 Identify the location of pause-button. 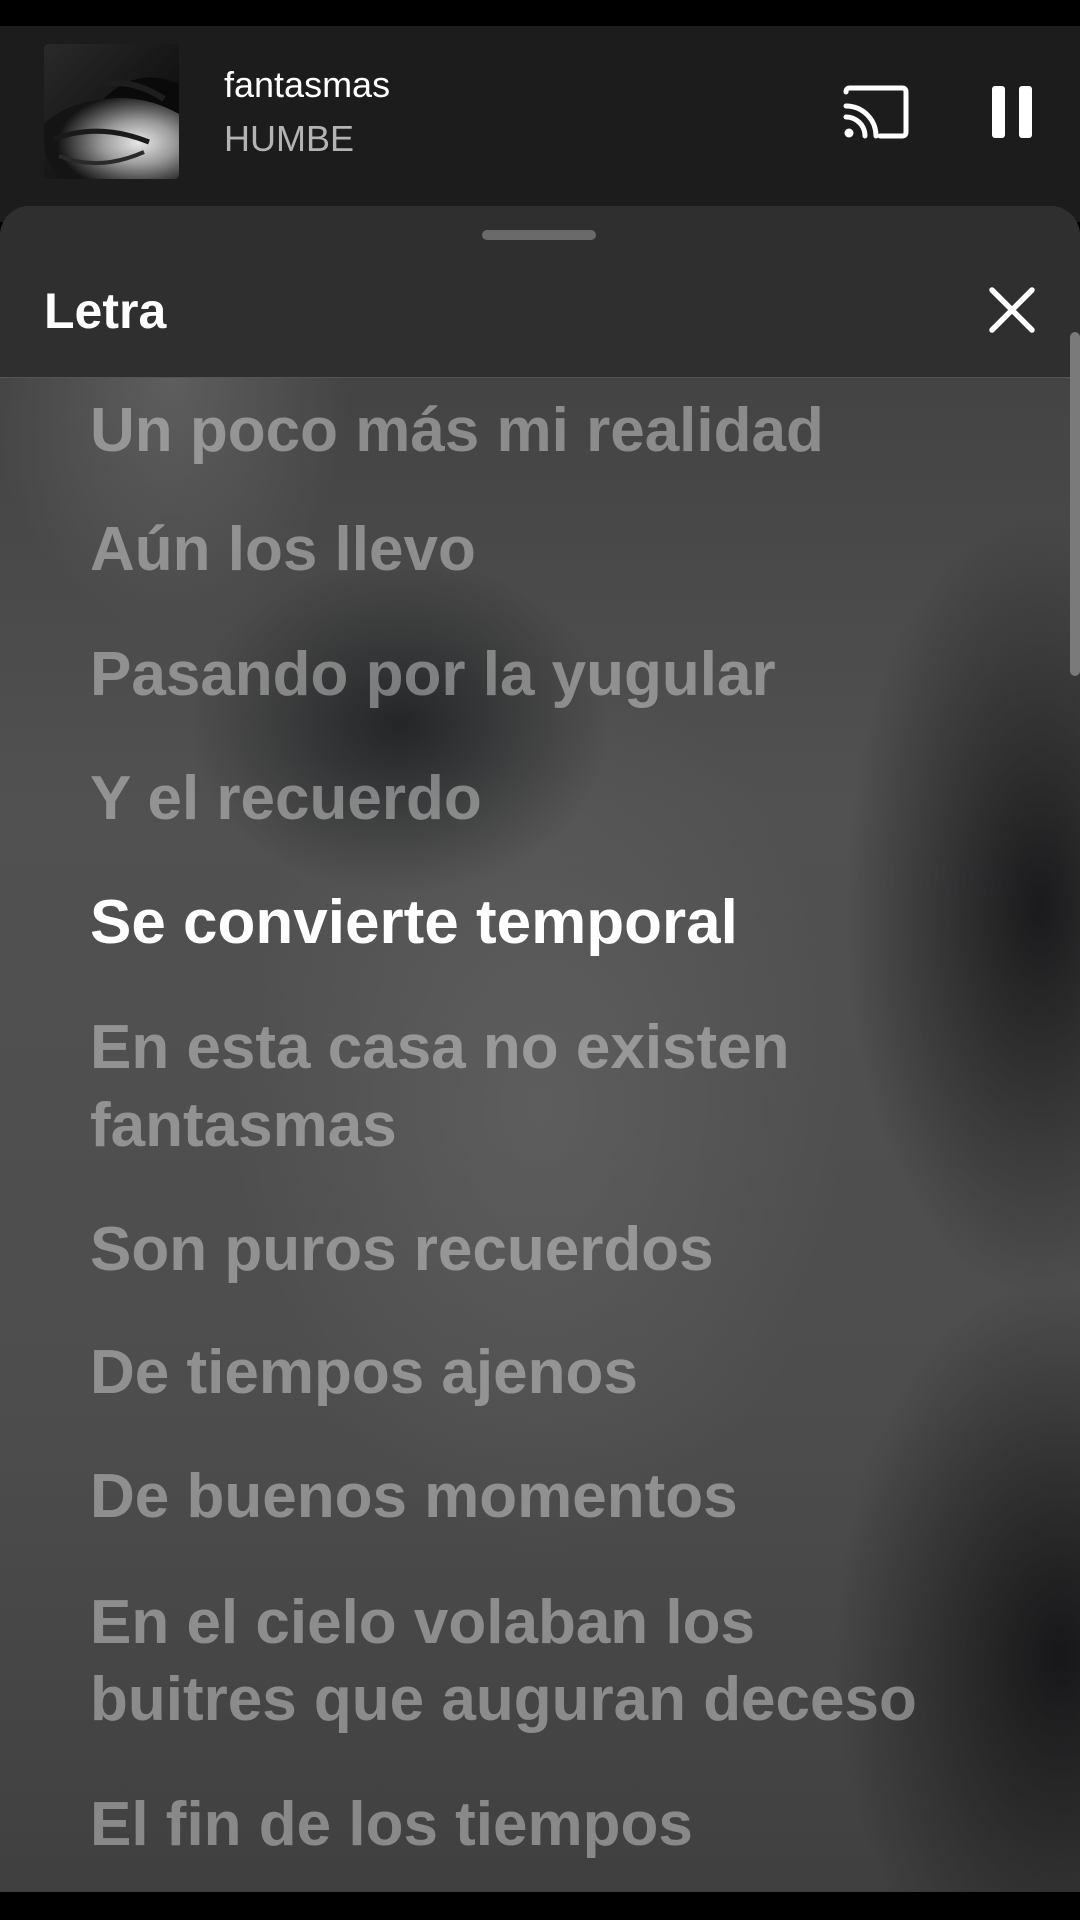
(1012, 112).